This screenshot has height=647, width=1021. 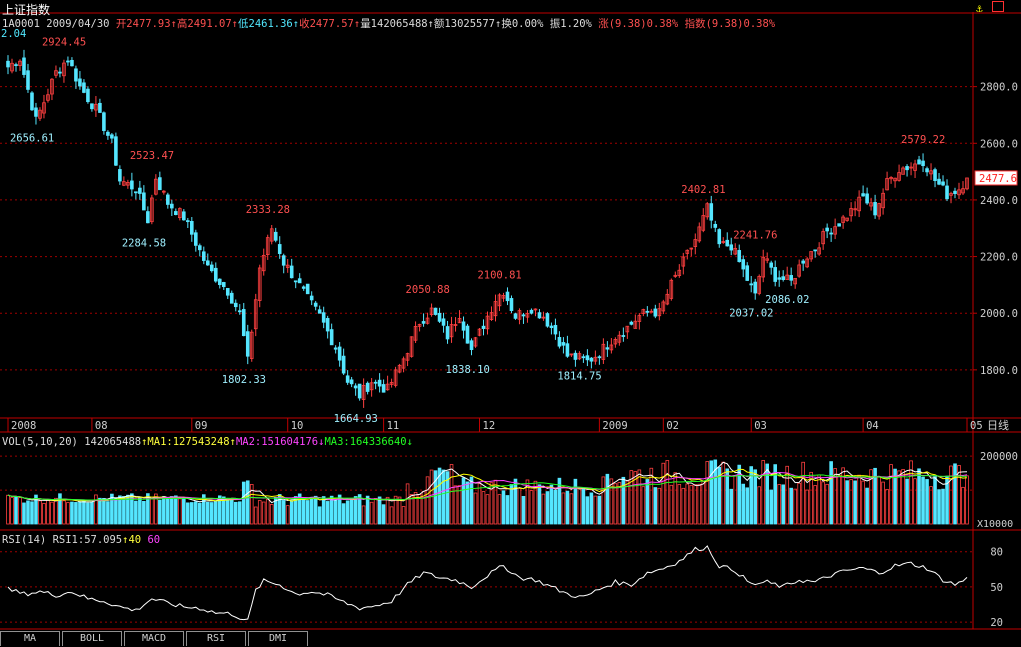 What do you see at coordinates (216, 638) in the screenshot?
I see `tab-rsi: RSI` at bounding box center [216, 638].